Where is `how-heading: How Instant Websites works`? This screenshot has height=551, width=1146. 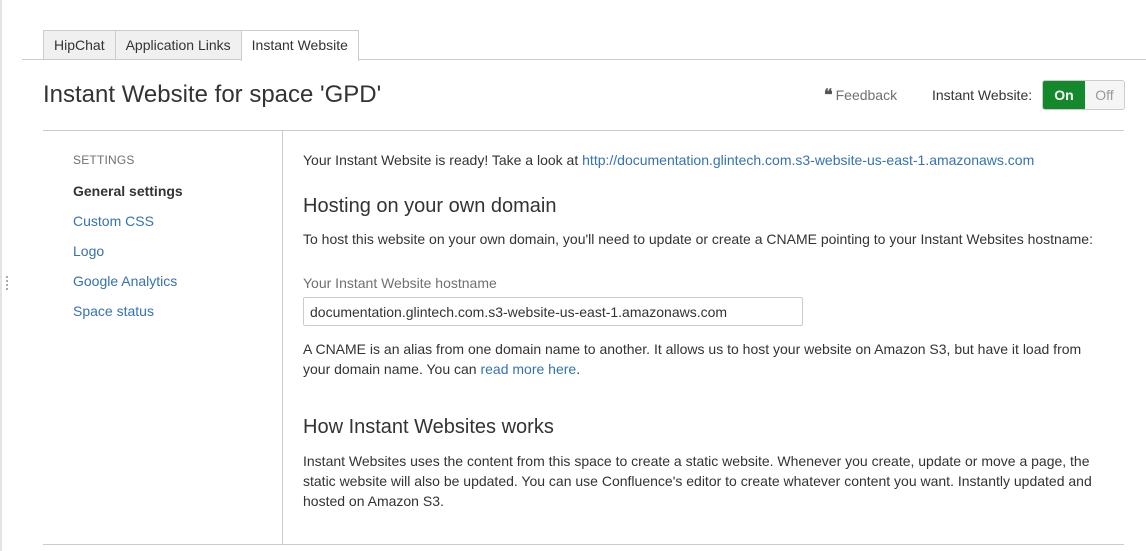 how-heading: How Instant Websites works is located at coordinates (428, 427).